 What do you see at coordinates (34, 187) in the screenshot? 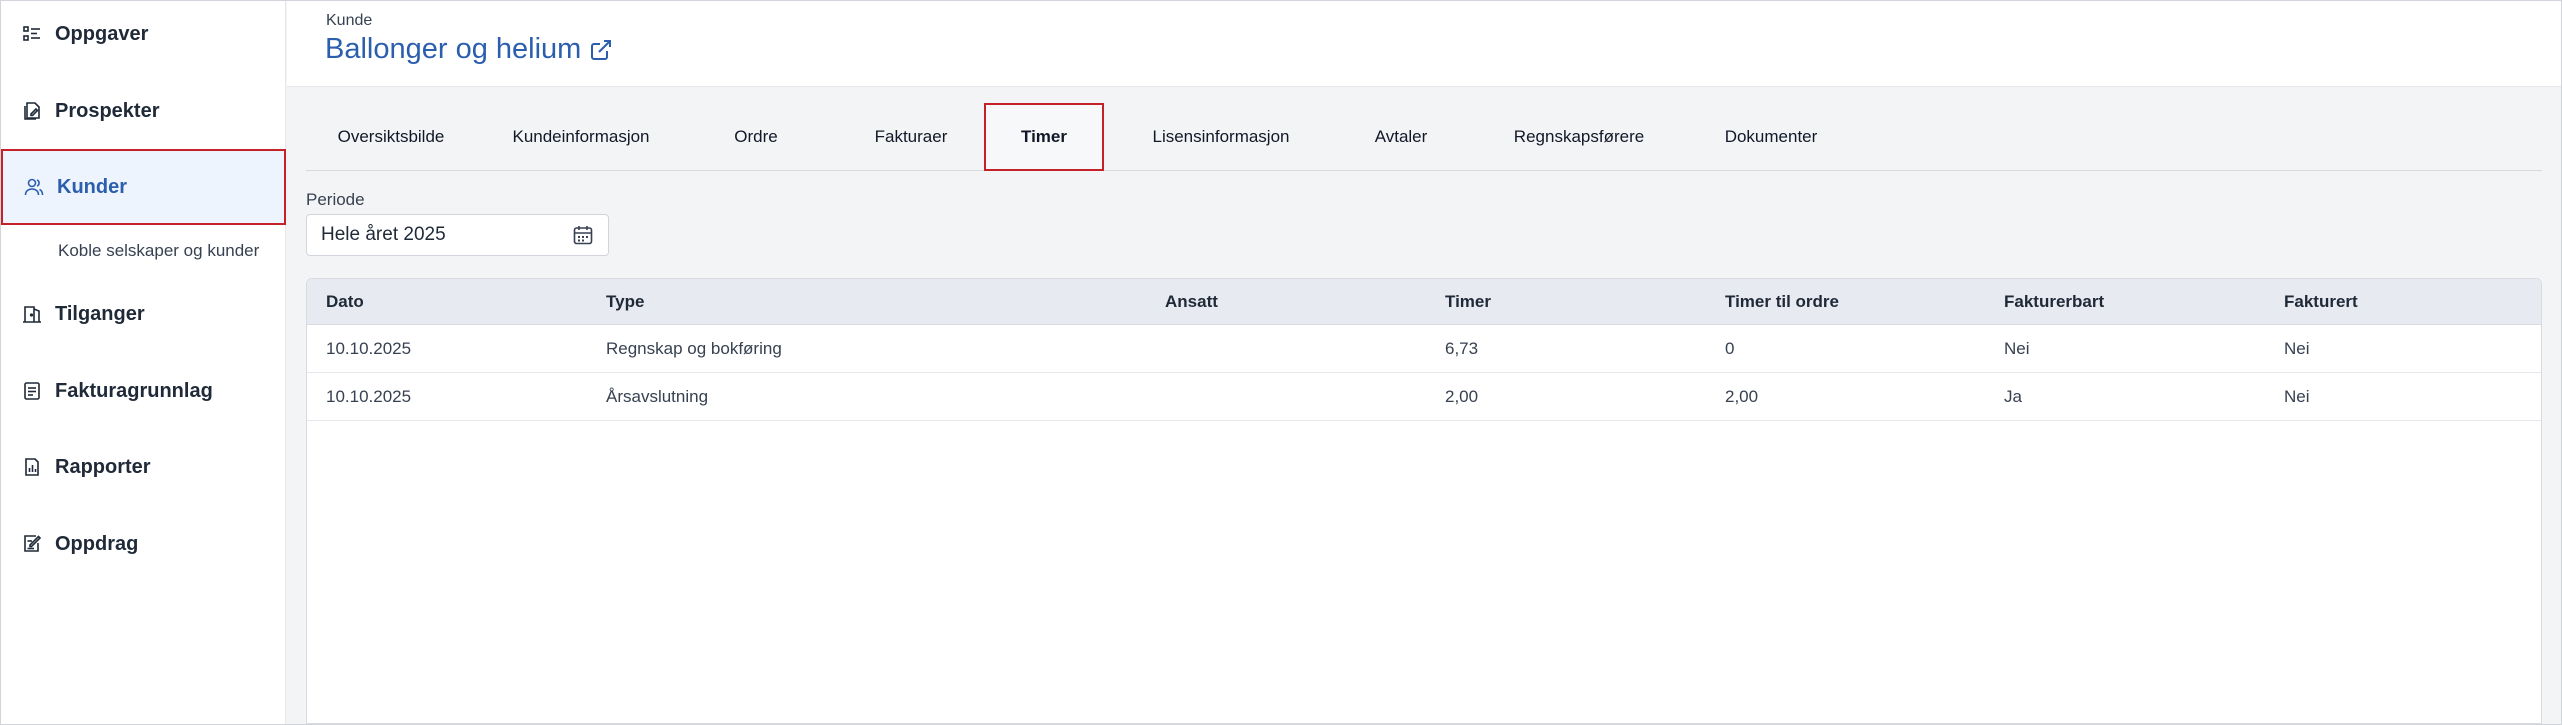
I see `users-icon` at bounding box center [34, 187].